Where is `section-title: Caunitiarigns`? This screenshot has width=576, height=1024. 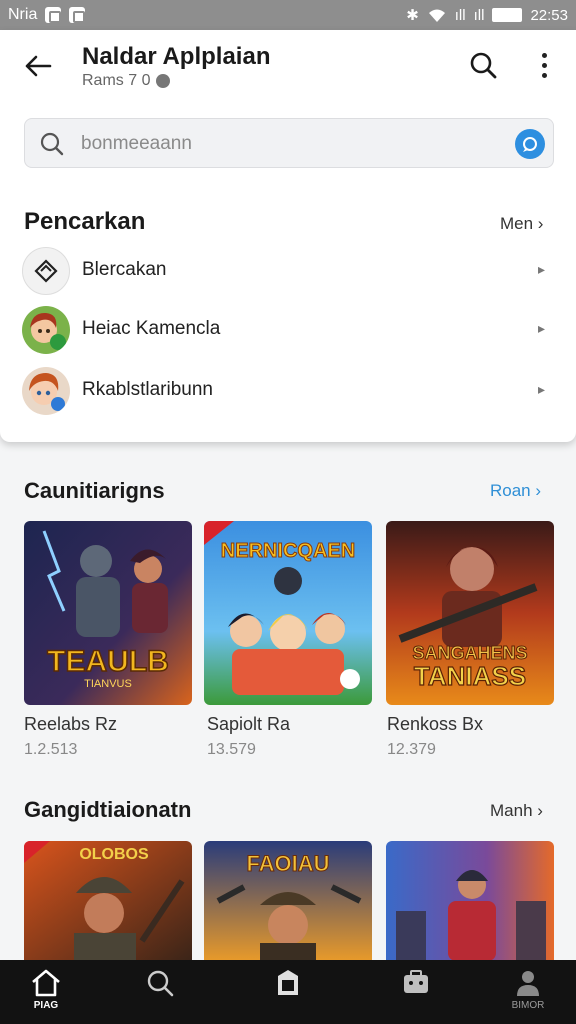
section-title: Caunitiarigns is located at coordinates (94, 490).